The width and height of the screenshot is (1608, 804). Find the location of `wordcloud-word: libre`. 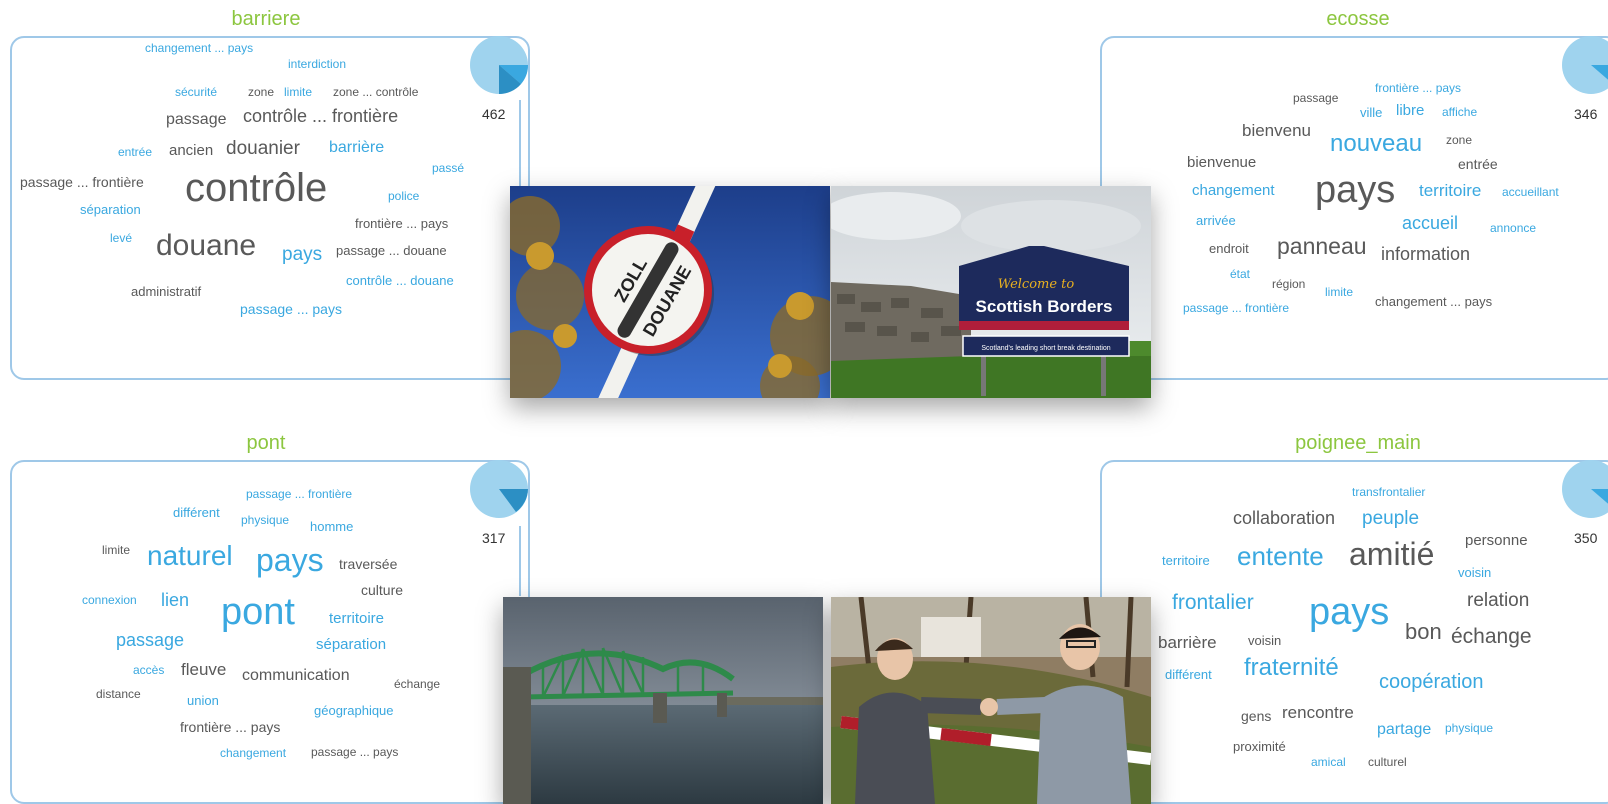

wordcloud-word: libre is located at coordinates (1410, 110).